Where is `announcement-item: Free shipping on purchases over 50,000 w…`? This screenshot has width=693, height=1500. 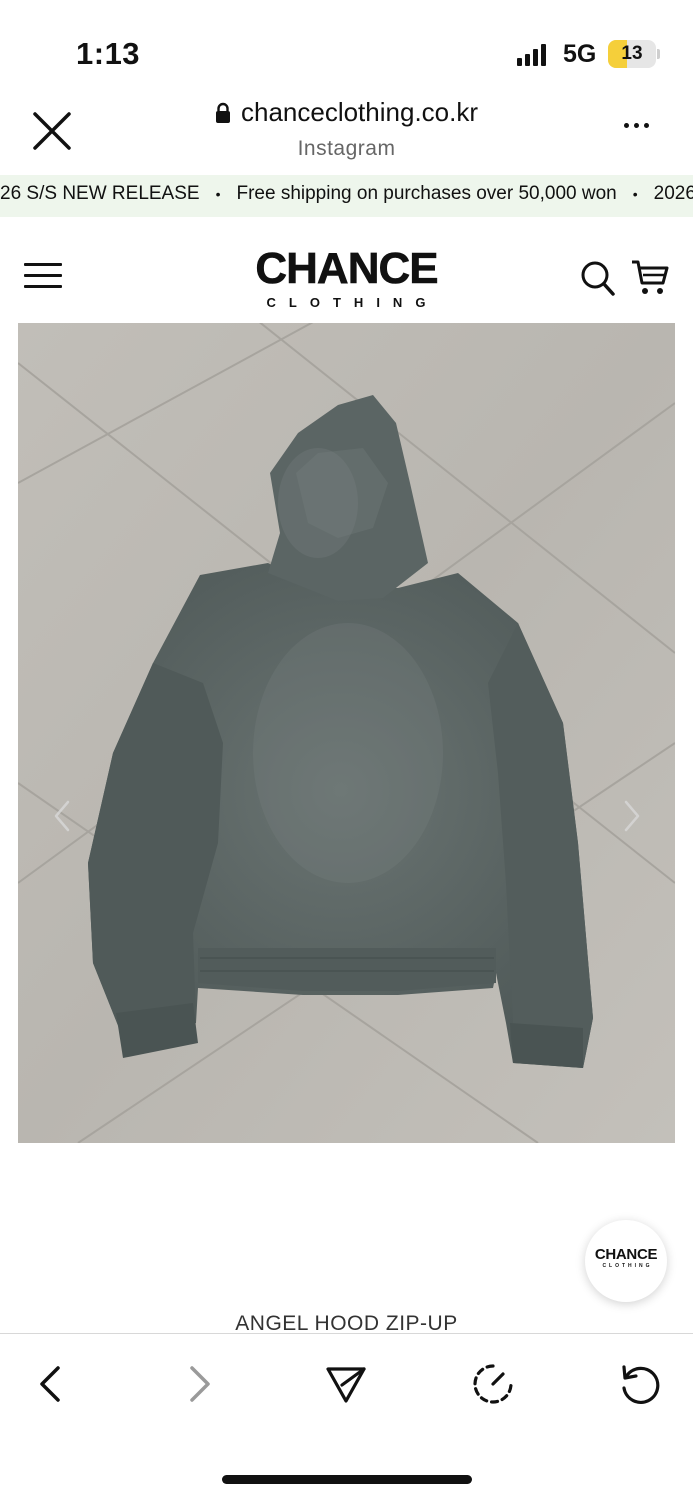 announcement-item: Free shipping on purchases over 50,000 w… is located at coordinates (426, 193).